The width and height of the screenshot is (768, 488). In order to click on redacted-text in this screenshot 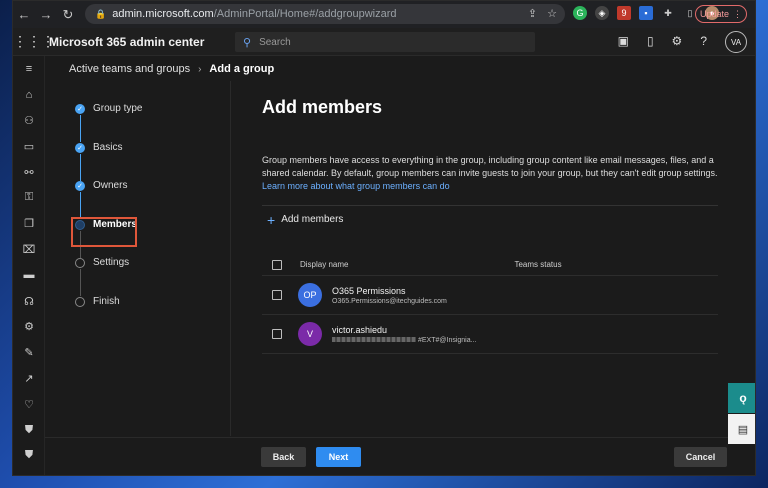, I will do `click(374, 340)`.